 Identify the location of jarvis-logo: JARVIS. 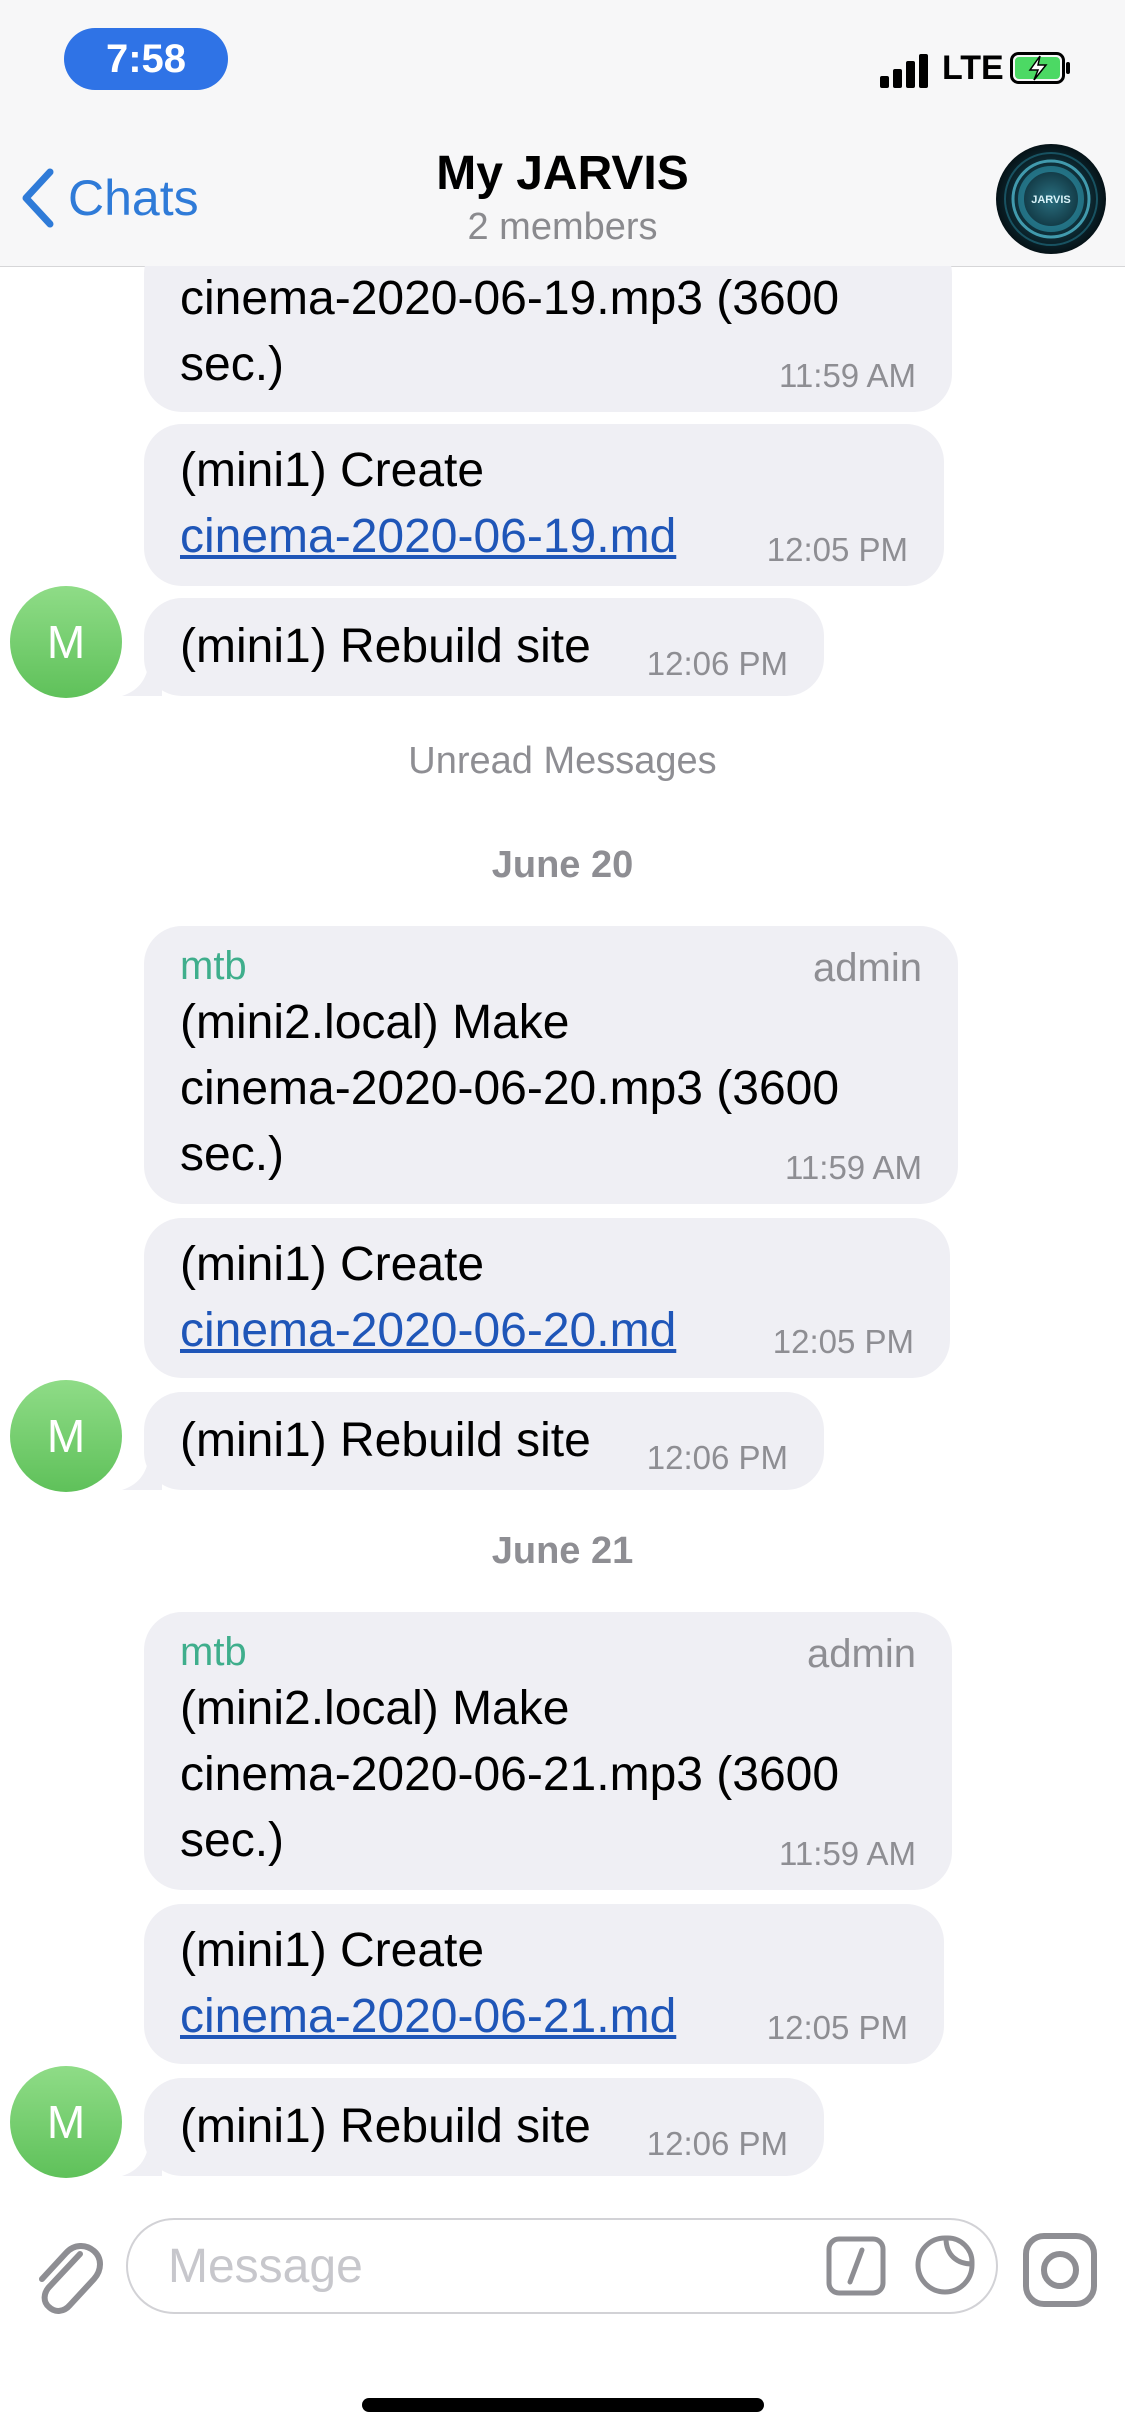
(1051, 199).